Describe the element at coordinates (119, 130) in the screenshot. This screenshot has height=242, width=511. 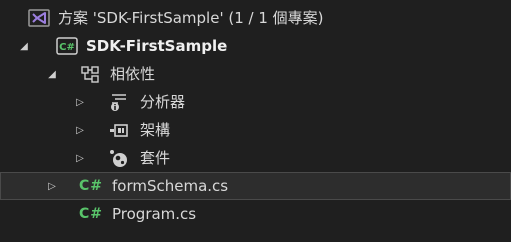
I see `framework-icon` at that location.